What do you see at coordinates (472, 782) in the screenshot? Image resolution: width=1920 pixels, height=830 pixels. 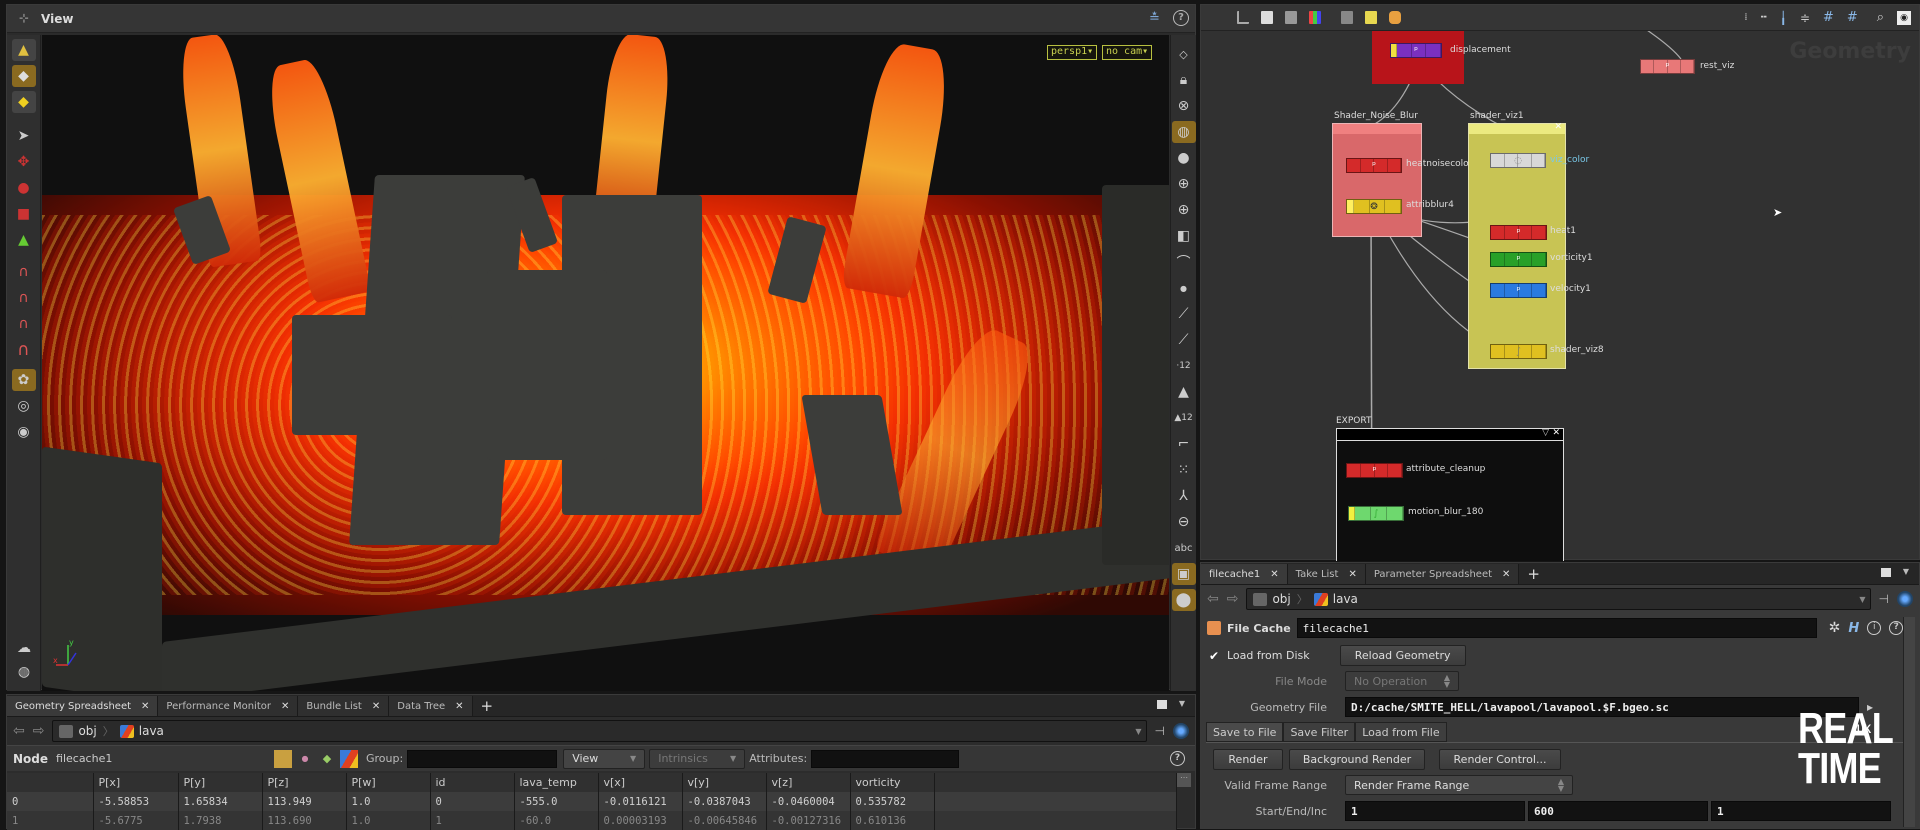 I see `column-header: id` at bounding box center [472, 782].